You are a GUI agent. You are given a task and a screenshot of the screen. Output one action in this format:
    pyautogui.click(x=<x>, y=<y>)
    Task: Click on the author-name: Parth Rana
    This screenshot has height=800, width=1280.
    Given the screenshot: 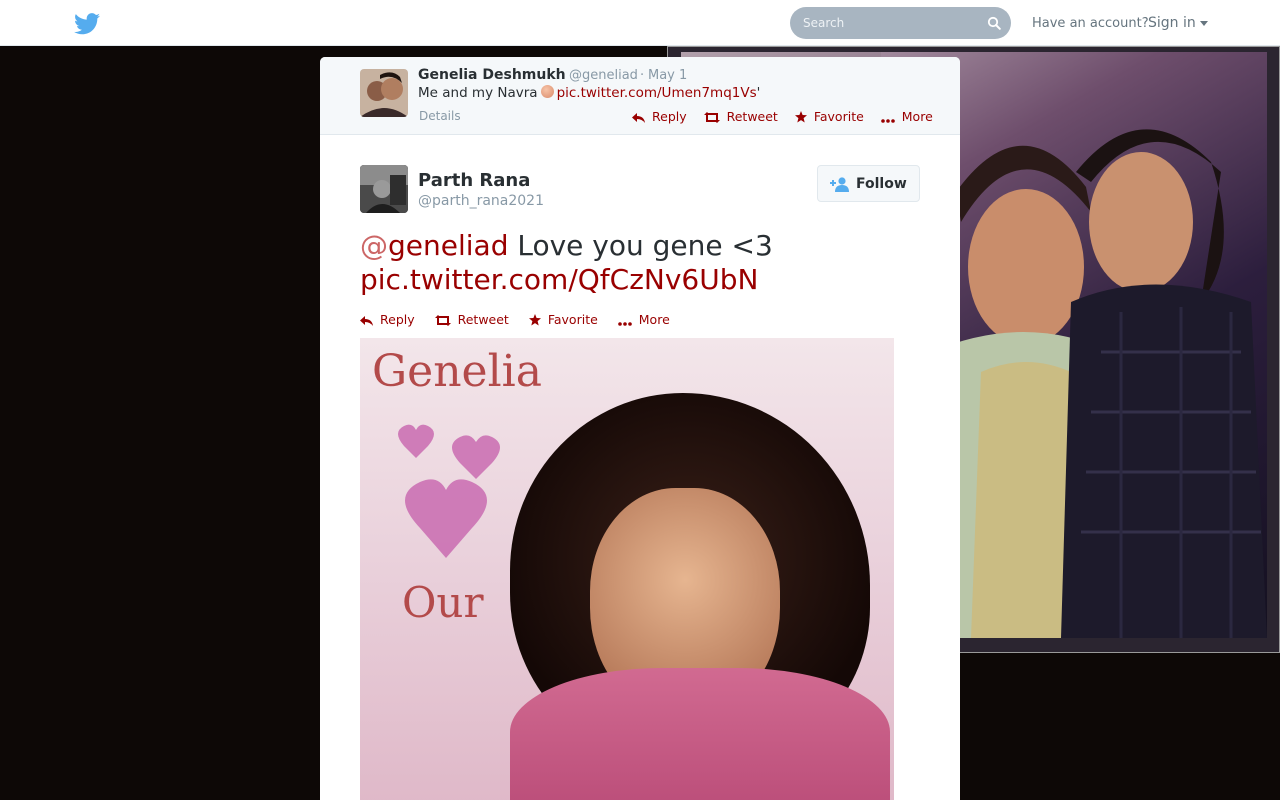 What is the action you would take?
    pyautogui.click(x=474, y=180)
    